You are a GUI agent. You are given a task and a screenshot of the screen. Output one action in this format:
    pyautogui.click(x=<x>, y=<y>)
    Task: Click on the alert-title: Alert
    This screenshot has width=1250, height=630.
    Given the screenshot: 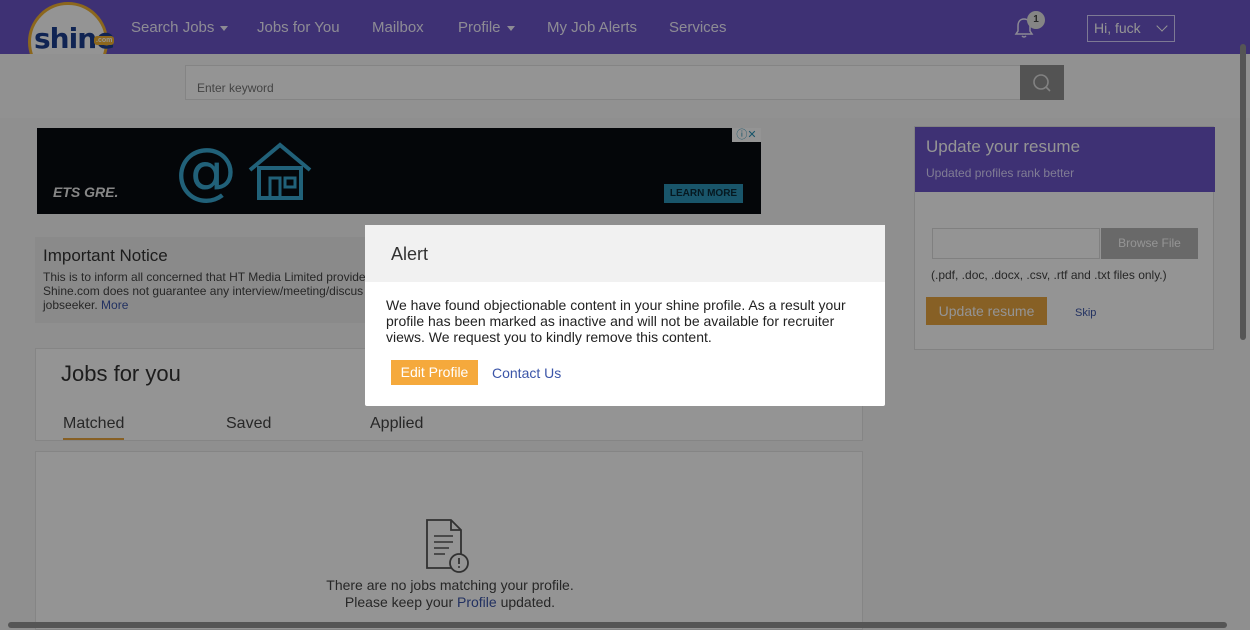 What is the action you would take?
    pyautogui.click(x=625, y=253)
    